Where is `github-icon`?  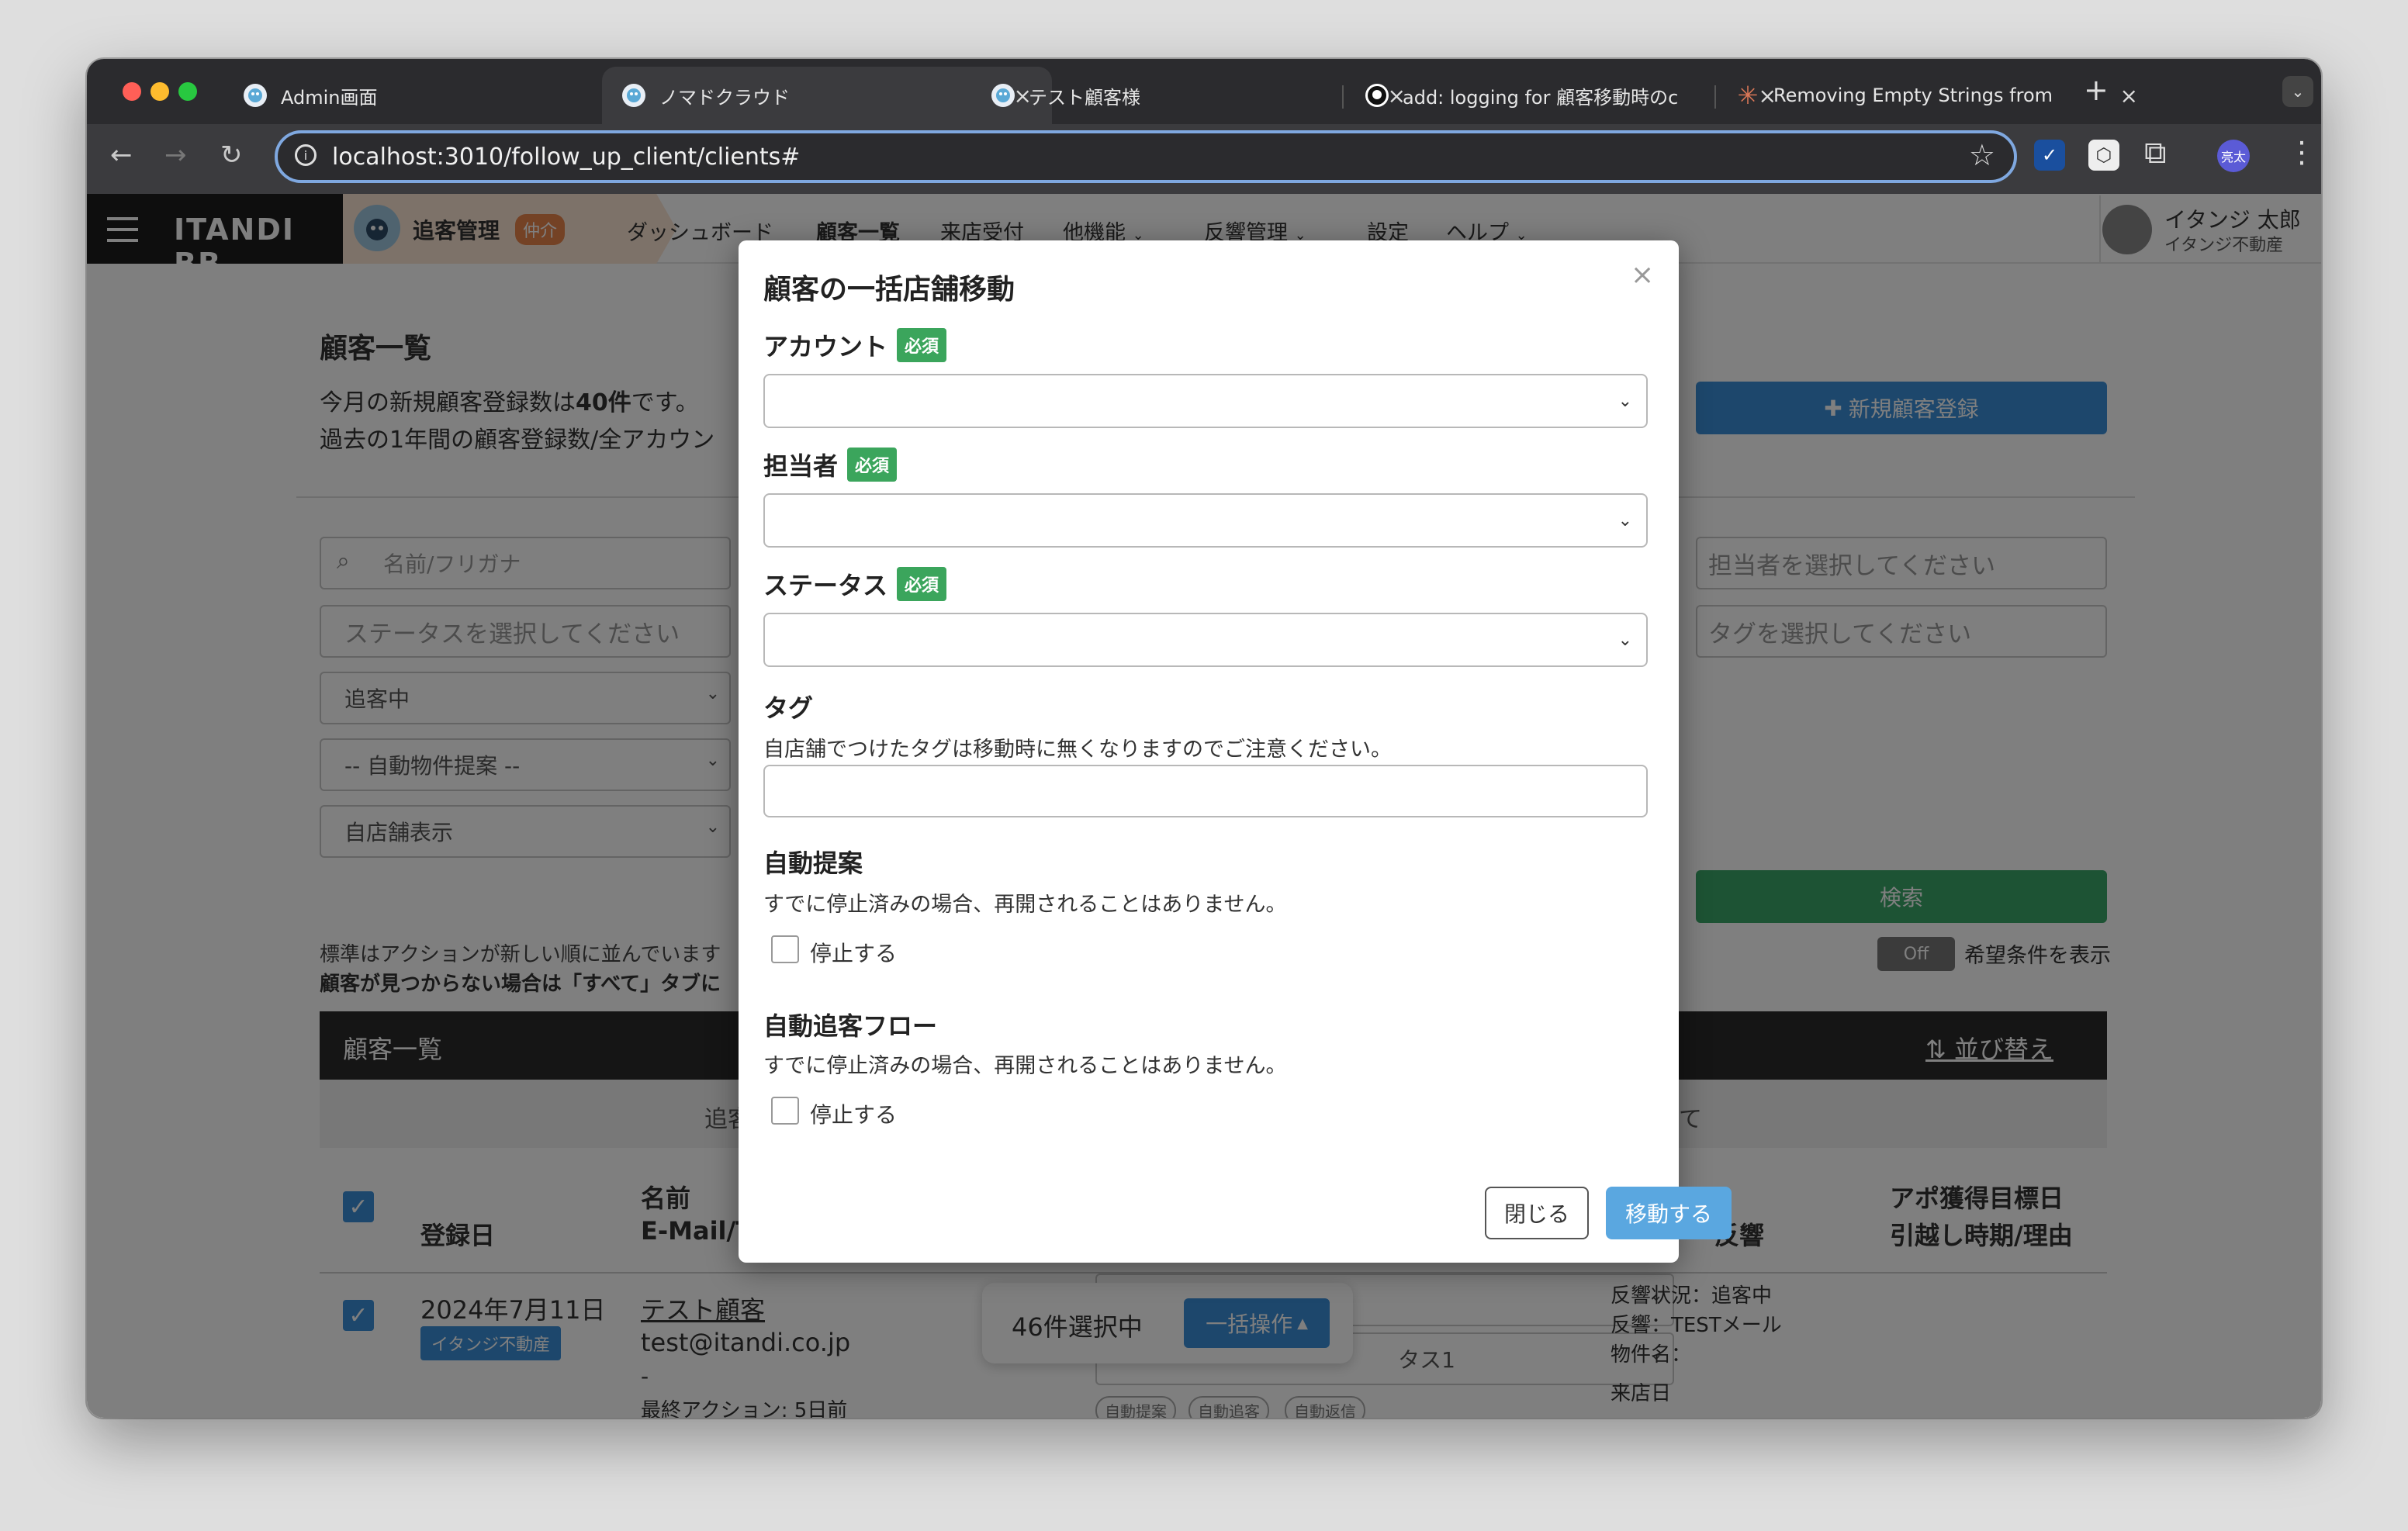
github-icon is located at coordinates (1377, 95).